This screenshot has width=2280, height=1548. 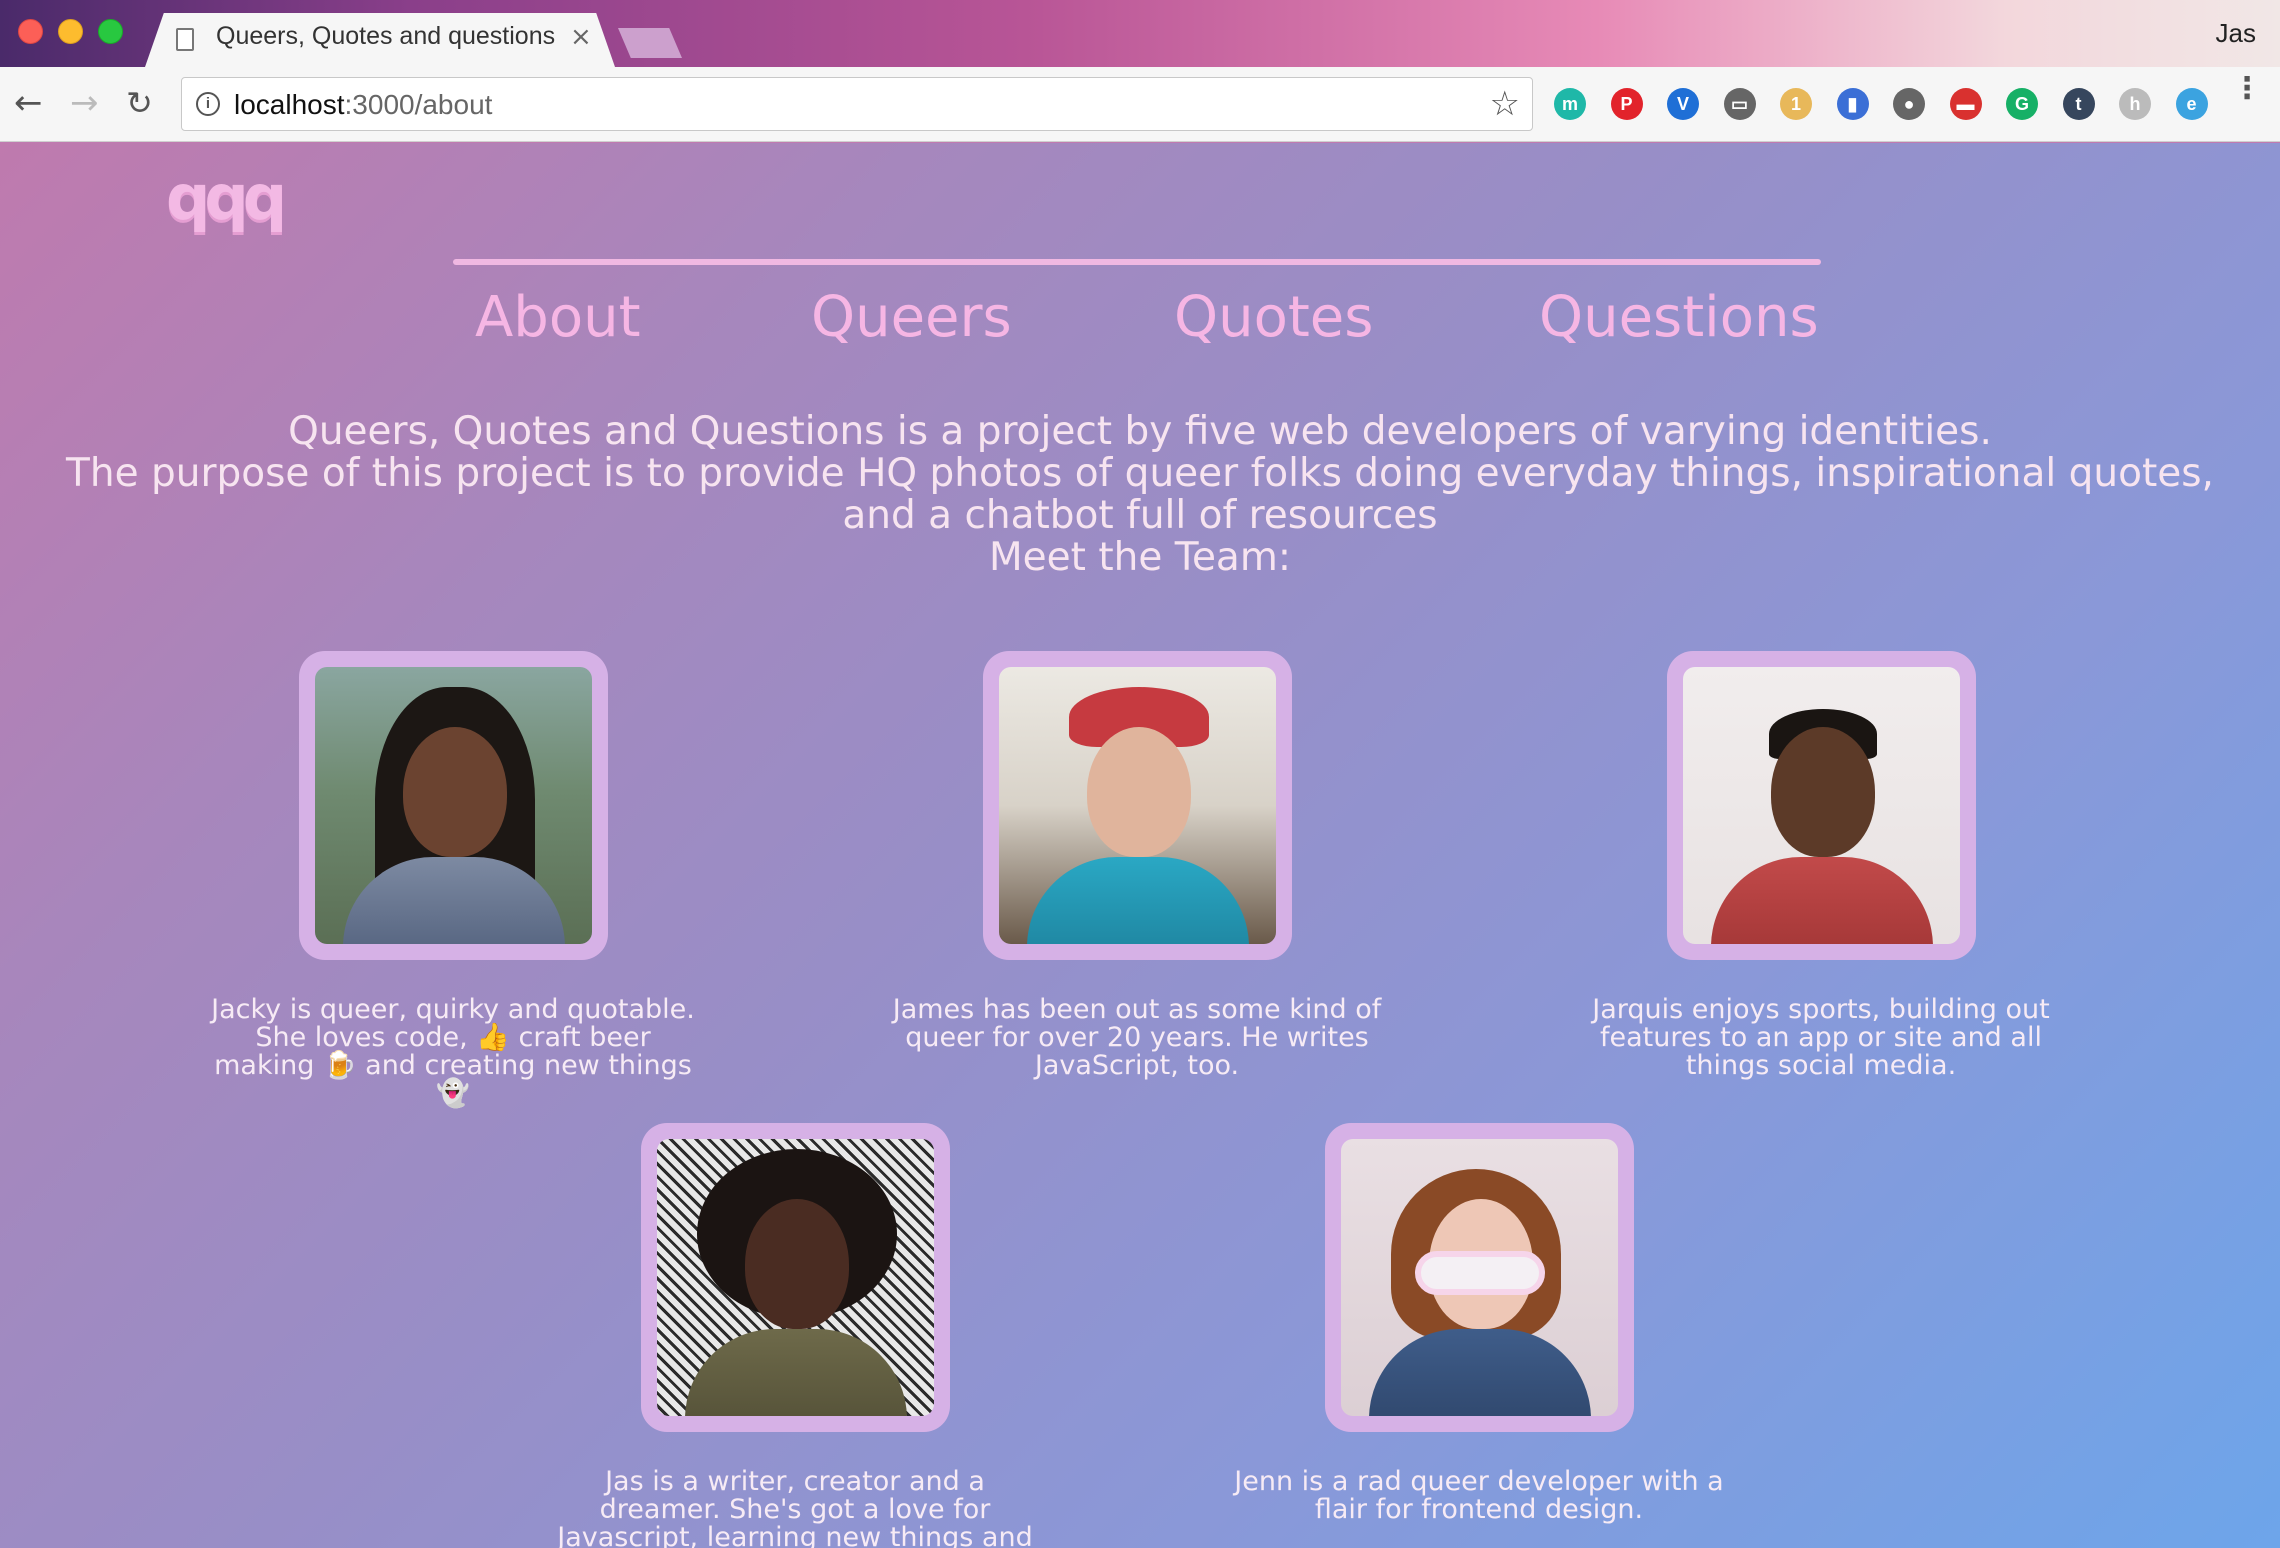 I want to click on zoom-window-button, so click(x=110, y=31).